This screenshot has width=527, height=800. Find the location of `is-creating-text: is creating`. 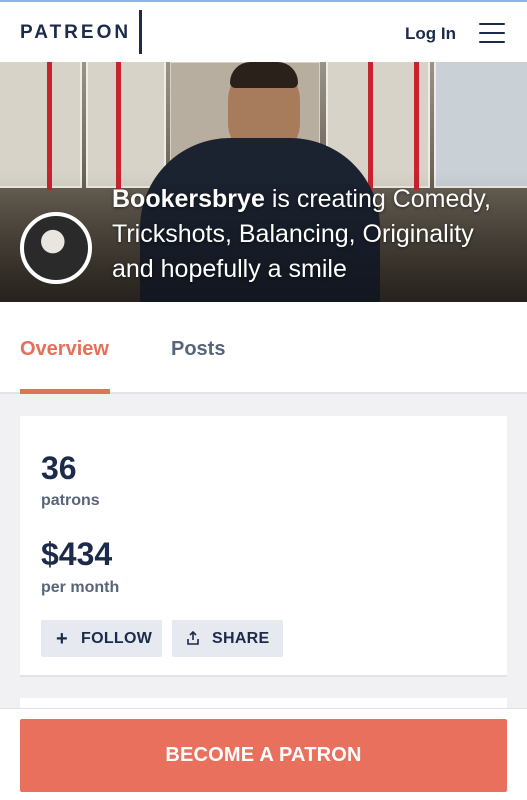

is-creating-text: is creating is located at coordinates (328, 199).